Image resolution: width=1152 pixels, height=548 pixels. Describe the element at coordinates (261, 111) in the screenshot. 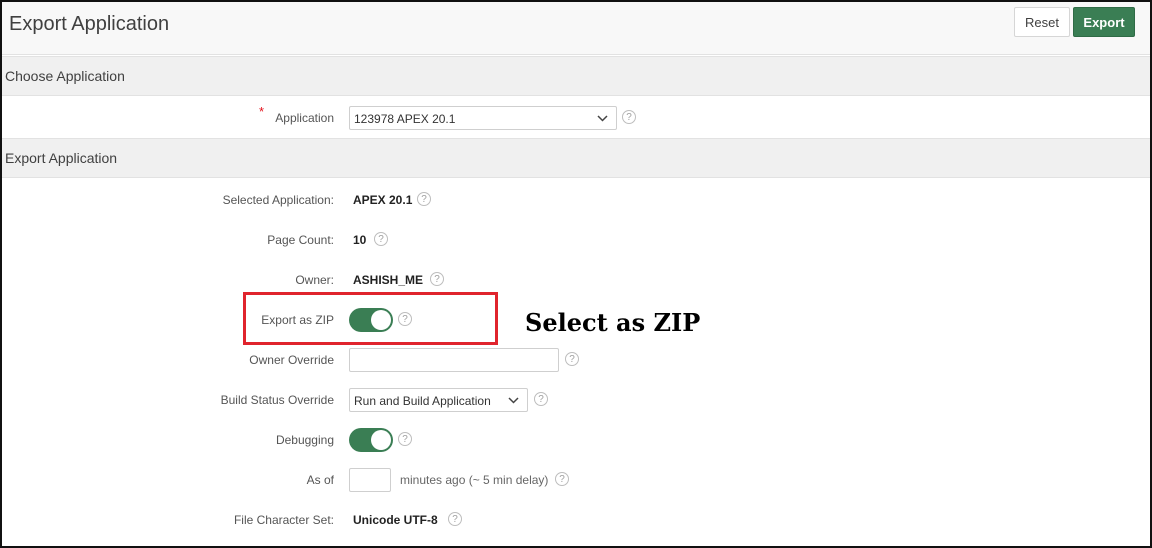

I see `required-marker: *` at that location.